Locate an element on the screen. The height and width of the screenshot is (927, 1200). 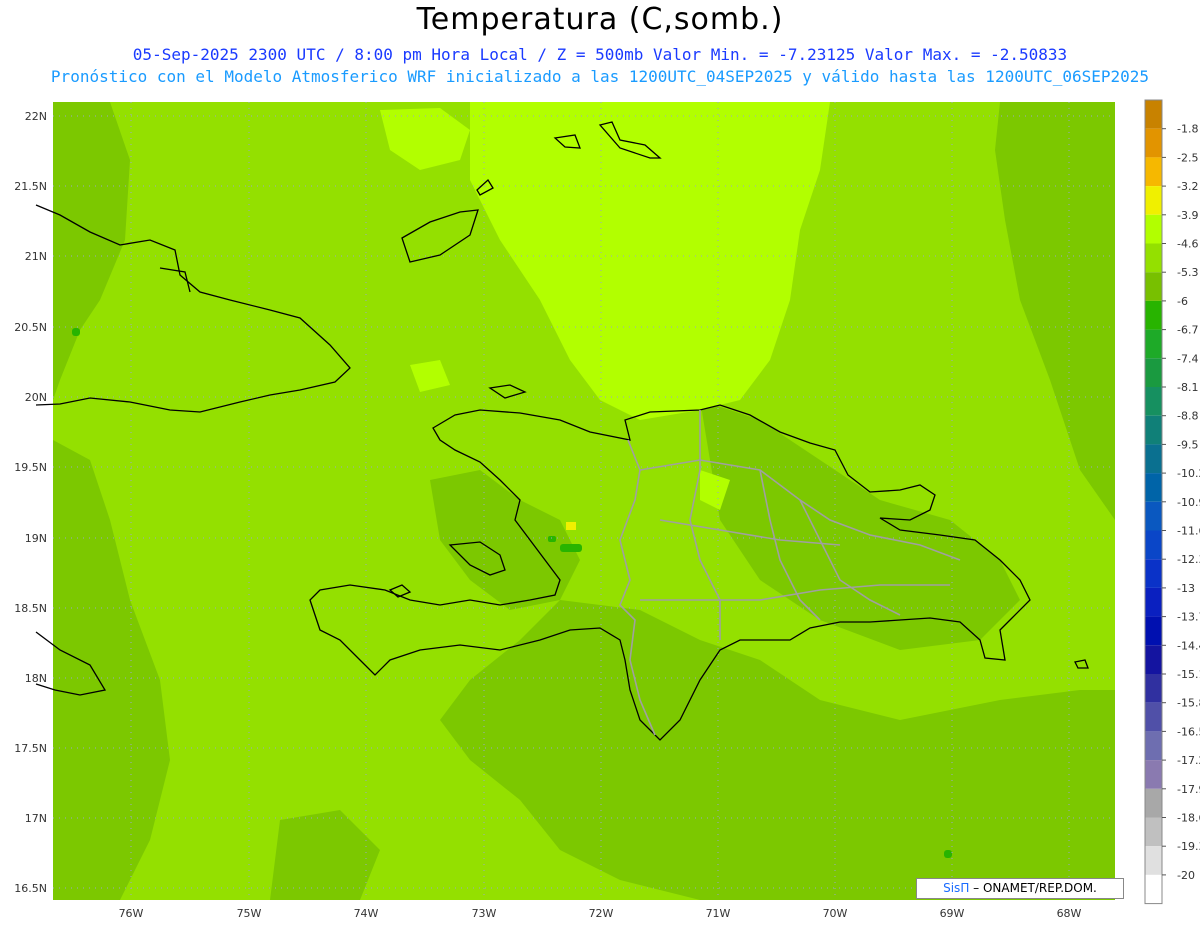
colorbar-label: -7.4 is located at coordinates (1187, 358).